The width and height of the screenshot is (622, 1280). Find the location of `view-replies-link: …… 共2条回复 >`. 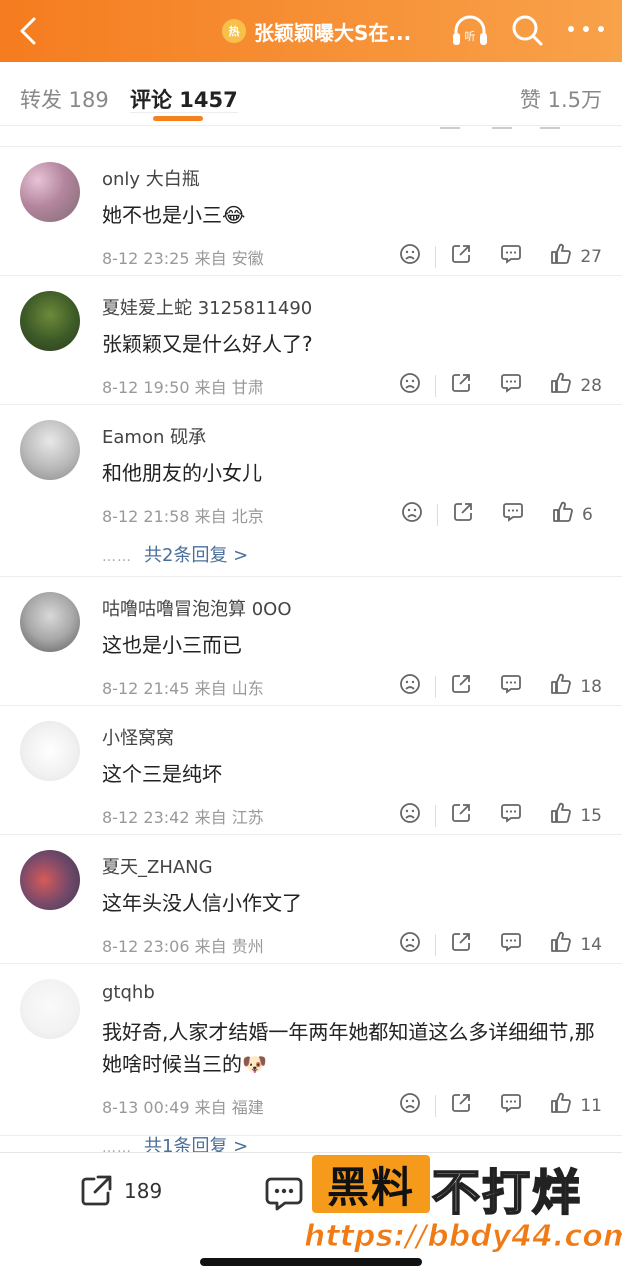

view-replies-link: …… 共2条回复 > is located at coordinates (175, 554).